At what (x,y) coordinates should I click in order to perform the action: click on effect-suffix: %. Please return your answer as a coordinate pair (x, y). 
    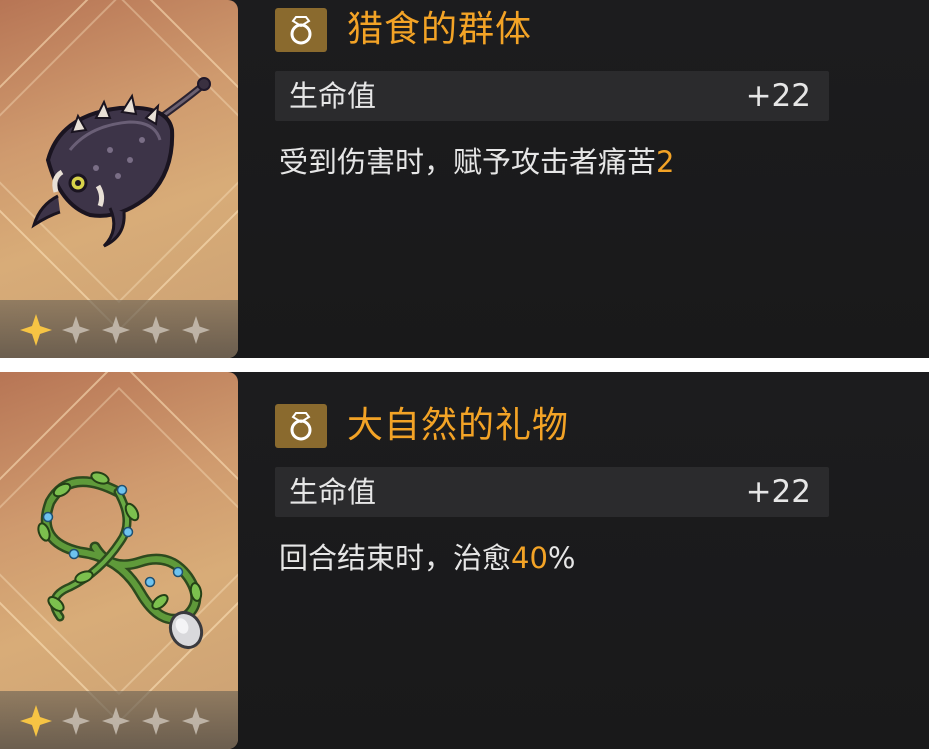
    Looking at the image, I should click on (561, 558).